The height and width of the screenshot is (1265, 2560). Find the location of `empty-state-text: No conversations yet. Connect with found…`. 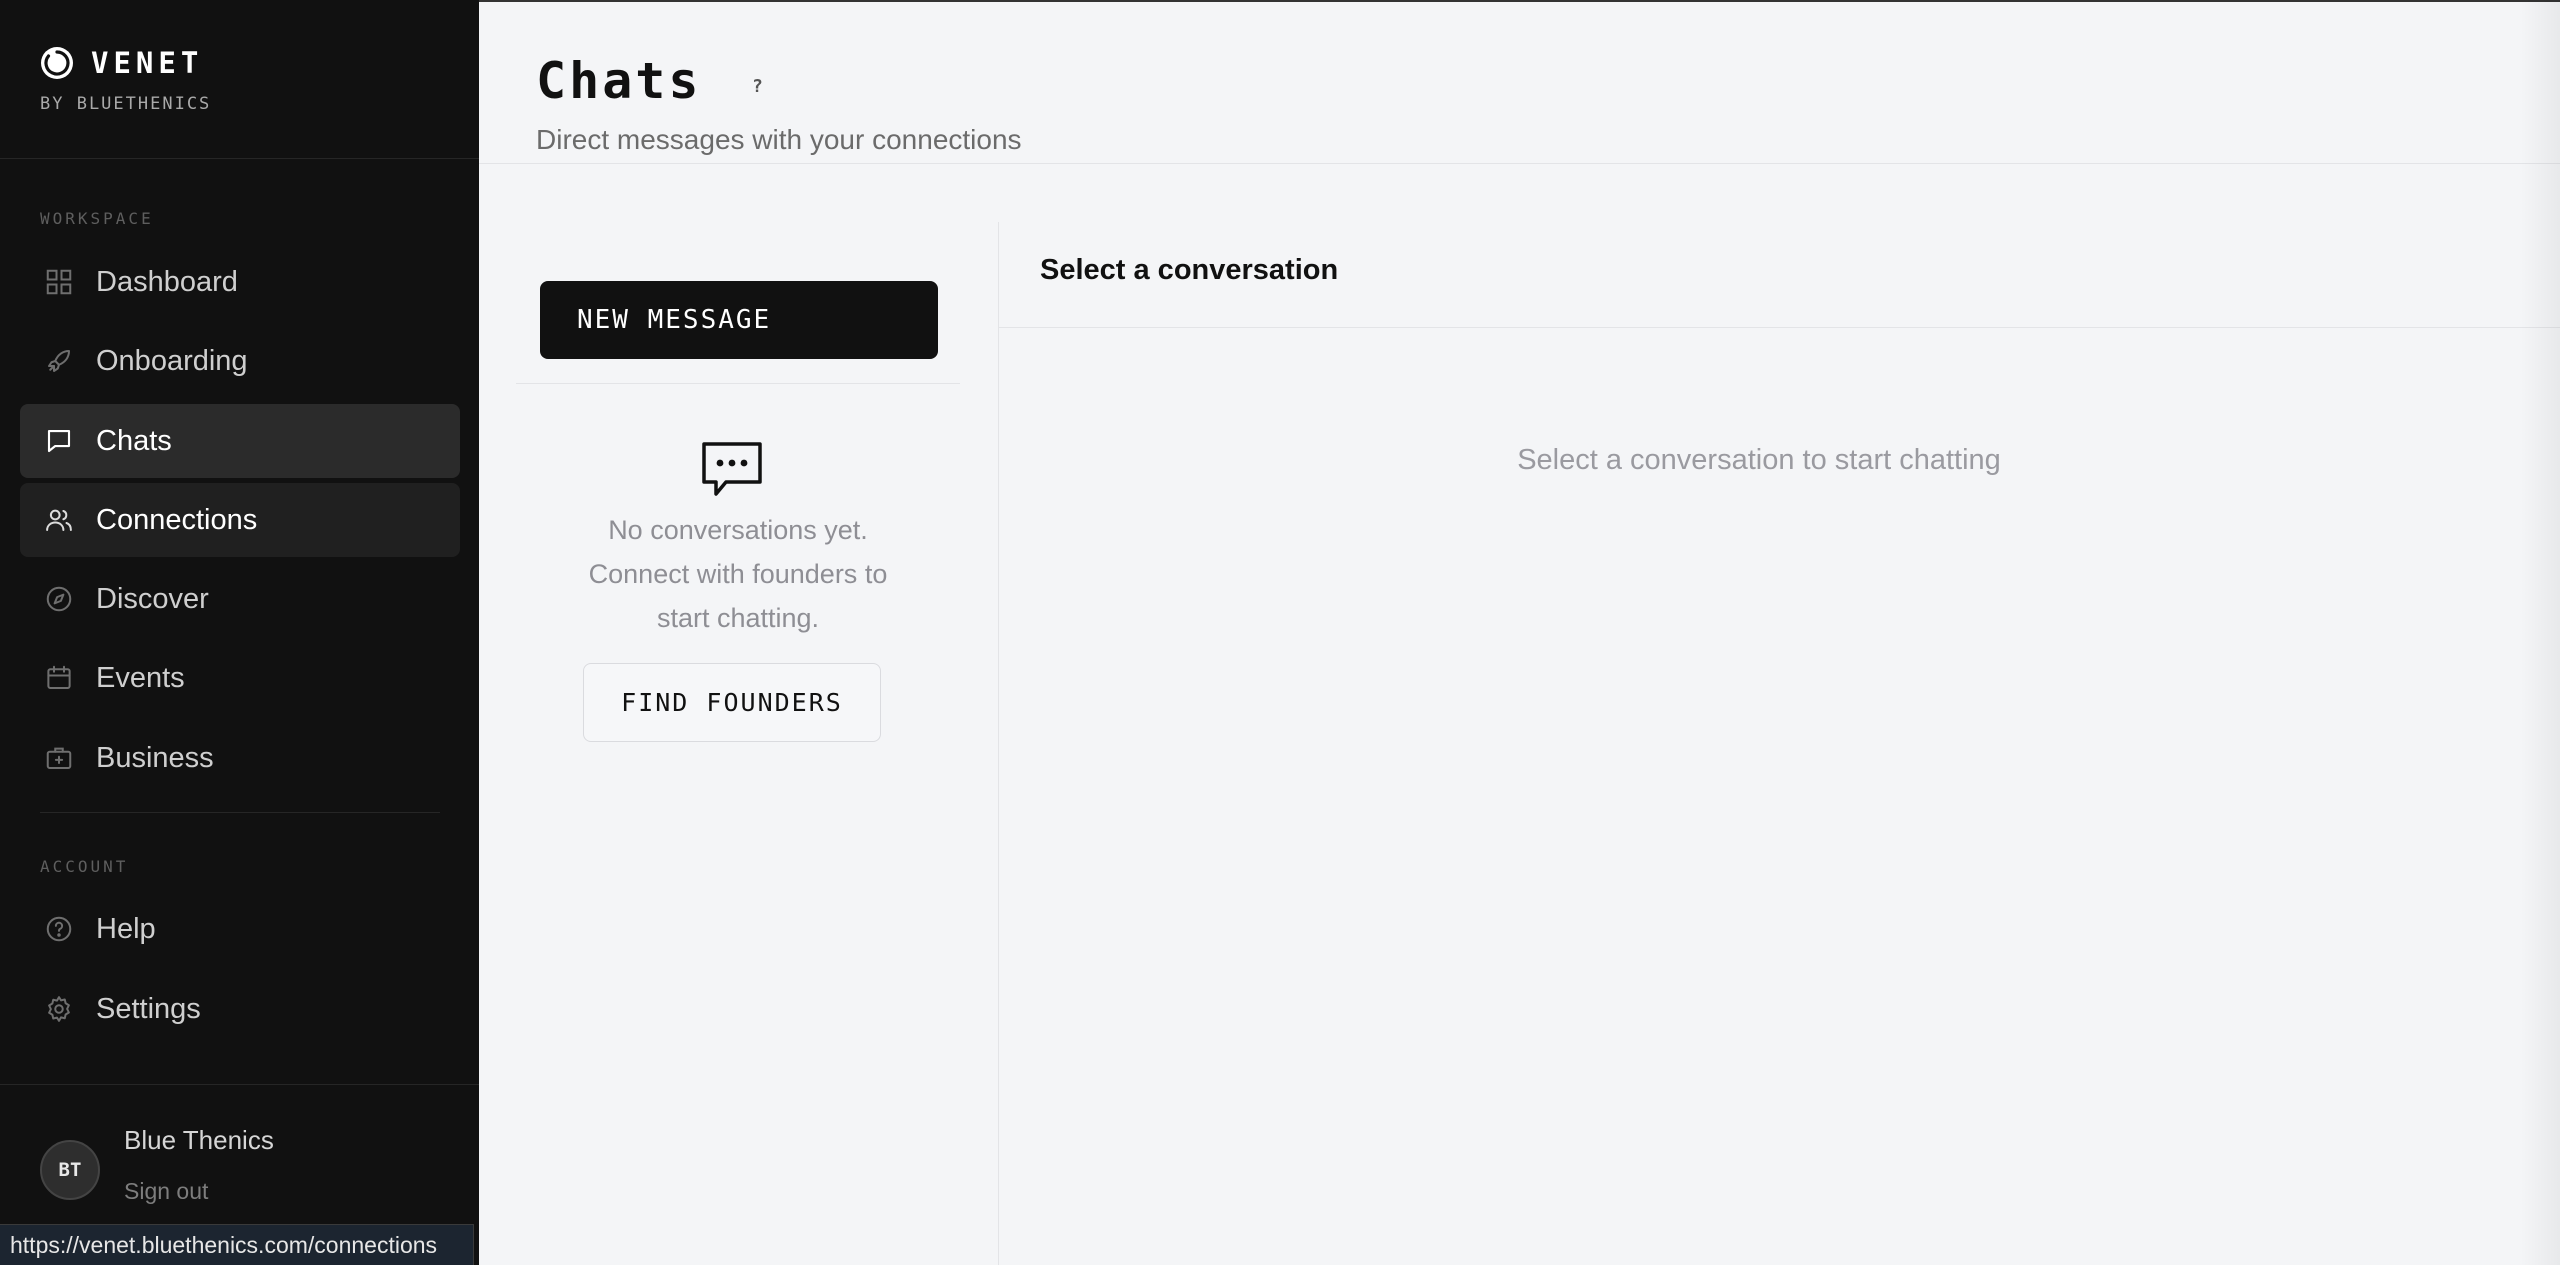

empty-state-text: No conversations yet. Connect with found… is located at coordinates (738, 574).